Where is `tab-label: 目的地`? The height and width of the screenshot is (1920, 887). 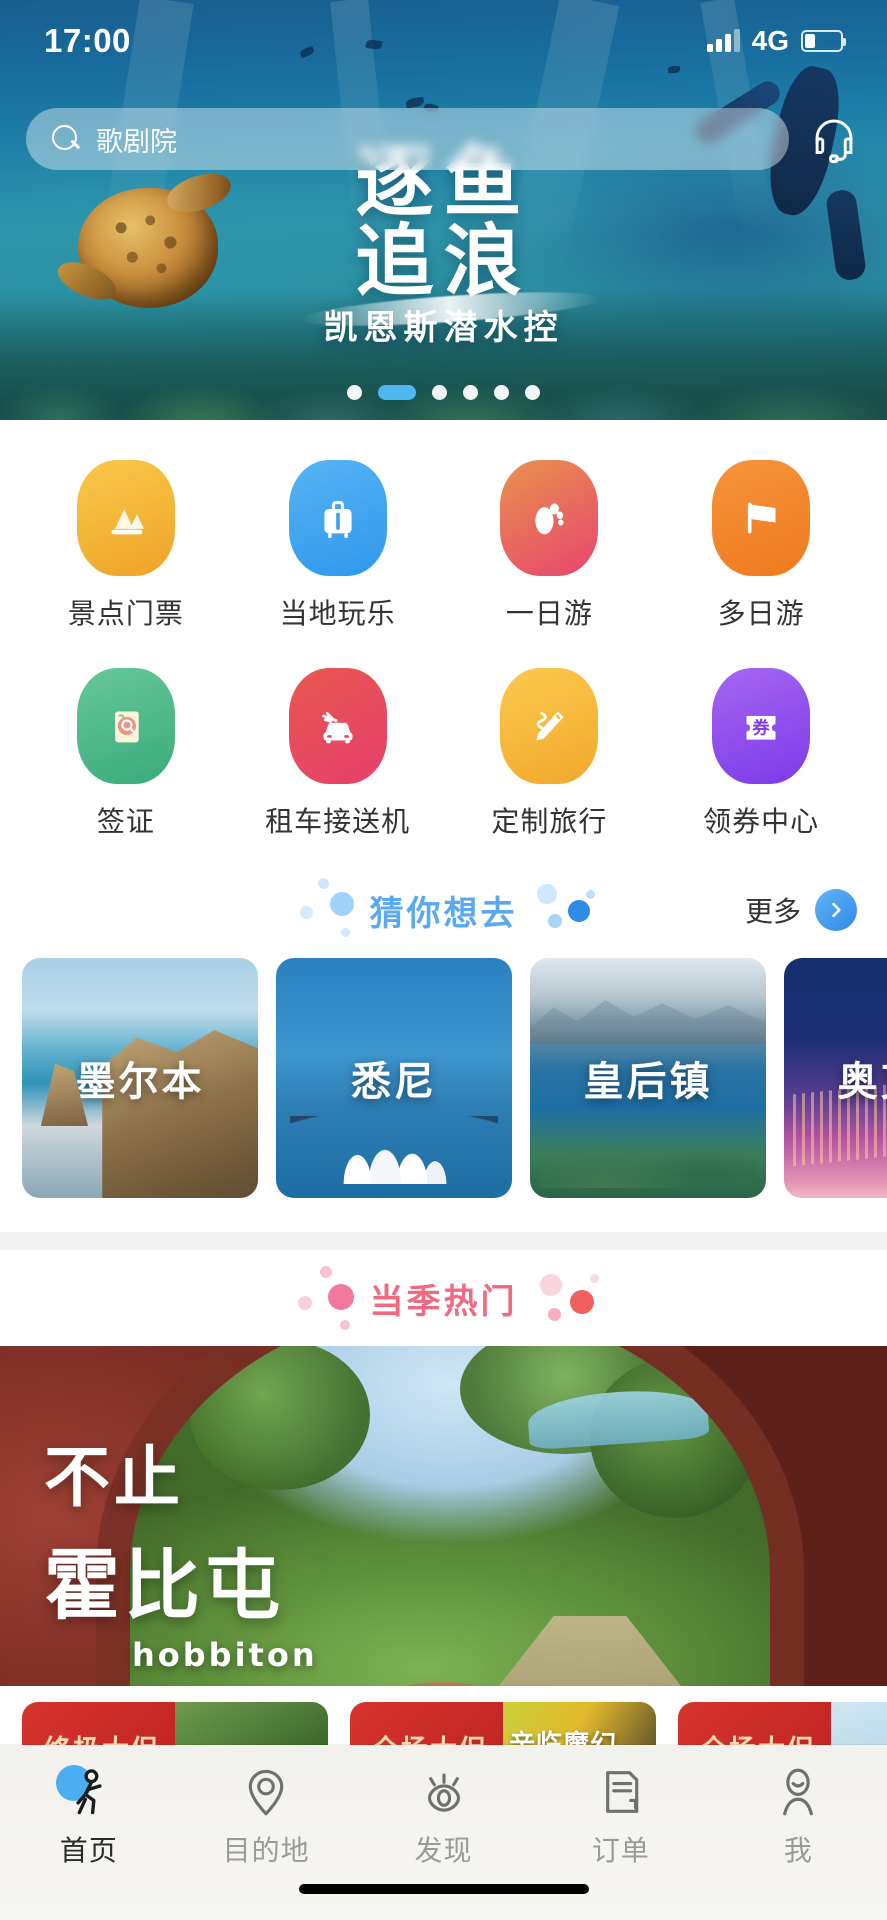 tab-label: 目的地 is located at coordinates (266, 1850).